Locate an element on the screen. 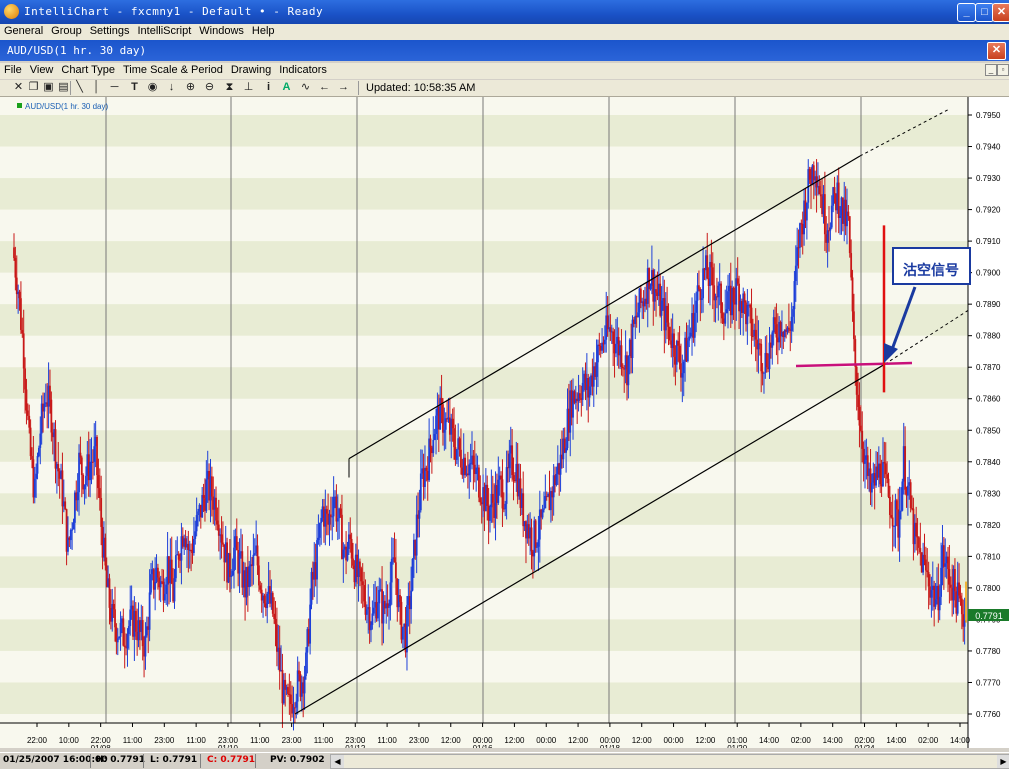 This screenshot has height=769, width=1009. close-button: ✕ is located at coordinates (1000, 12).